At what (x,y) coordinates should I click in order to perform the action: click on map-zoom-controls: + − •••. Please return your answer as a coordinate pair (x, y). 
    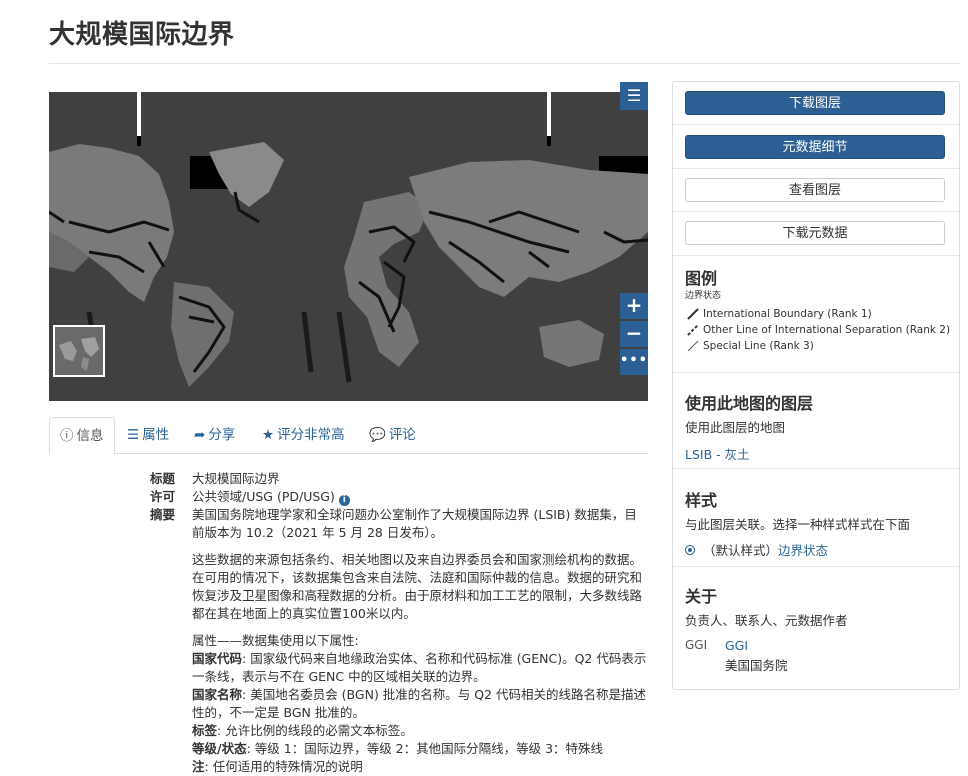
    Looking at the image, I should click on (634, 335).